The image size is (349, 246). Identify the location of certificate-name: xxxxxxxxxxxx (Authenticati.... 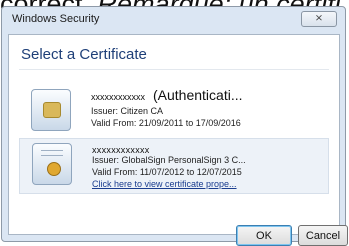
(167, 95).